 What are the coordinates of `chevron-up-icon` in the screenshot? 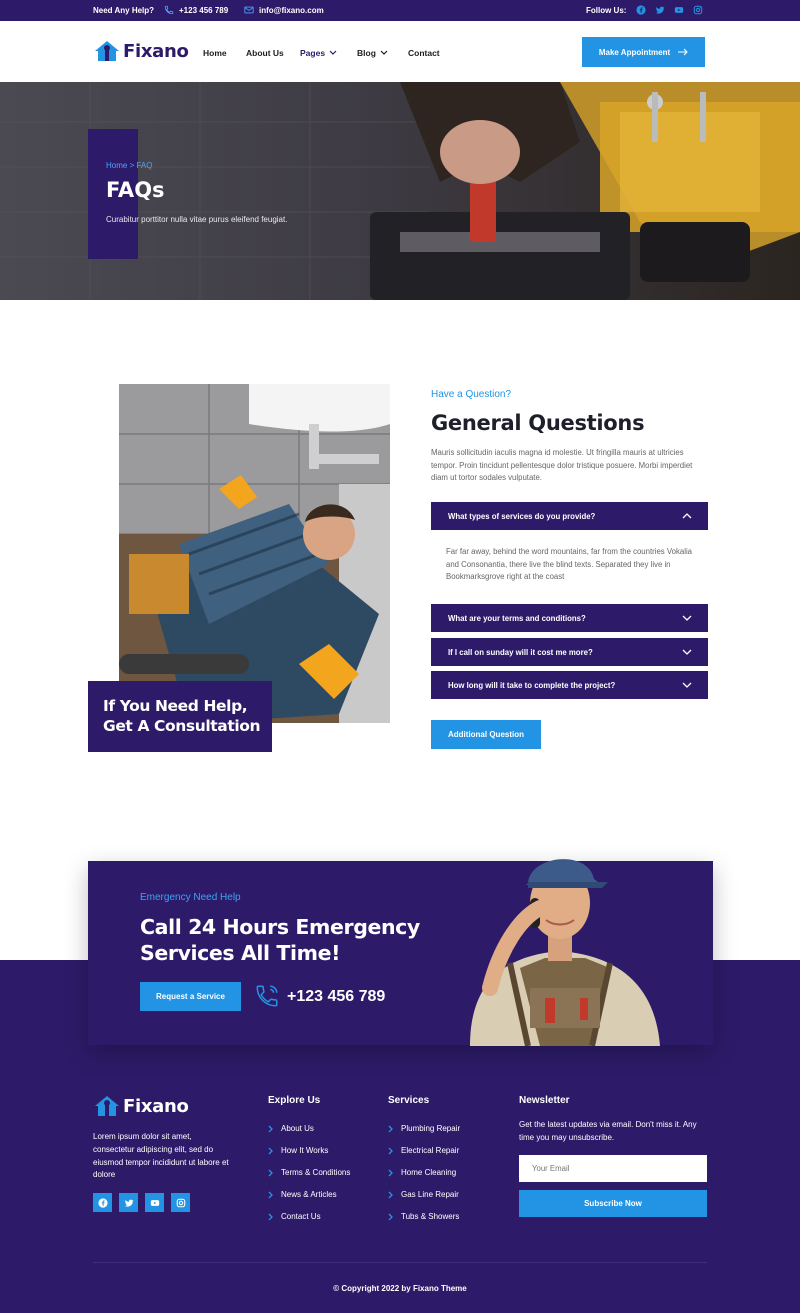 It's located at (687, 516).